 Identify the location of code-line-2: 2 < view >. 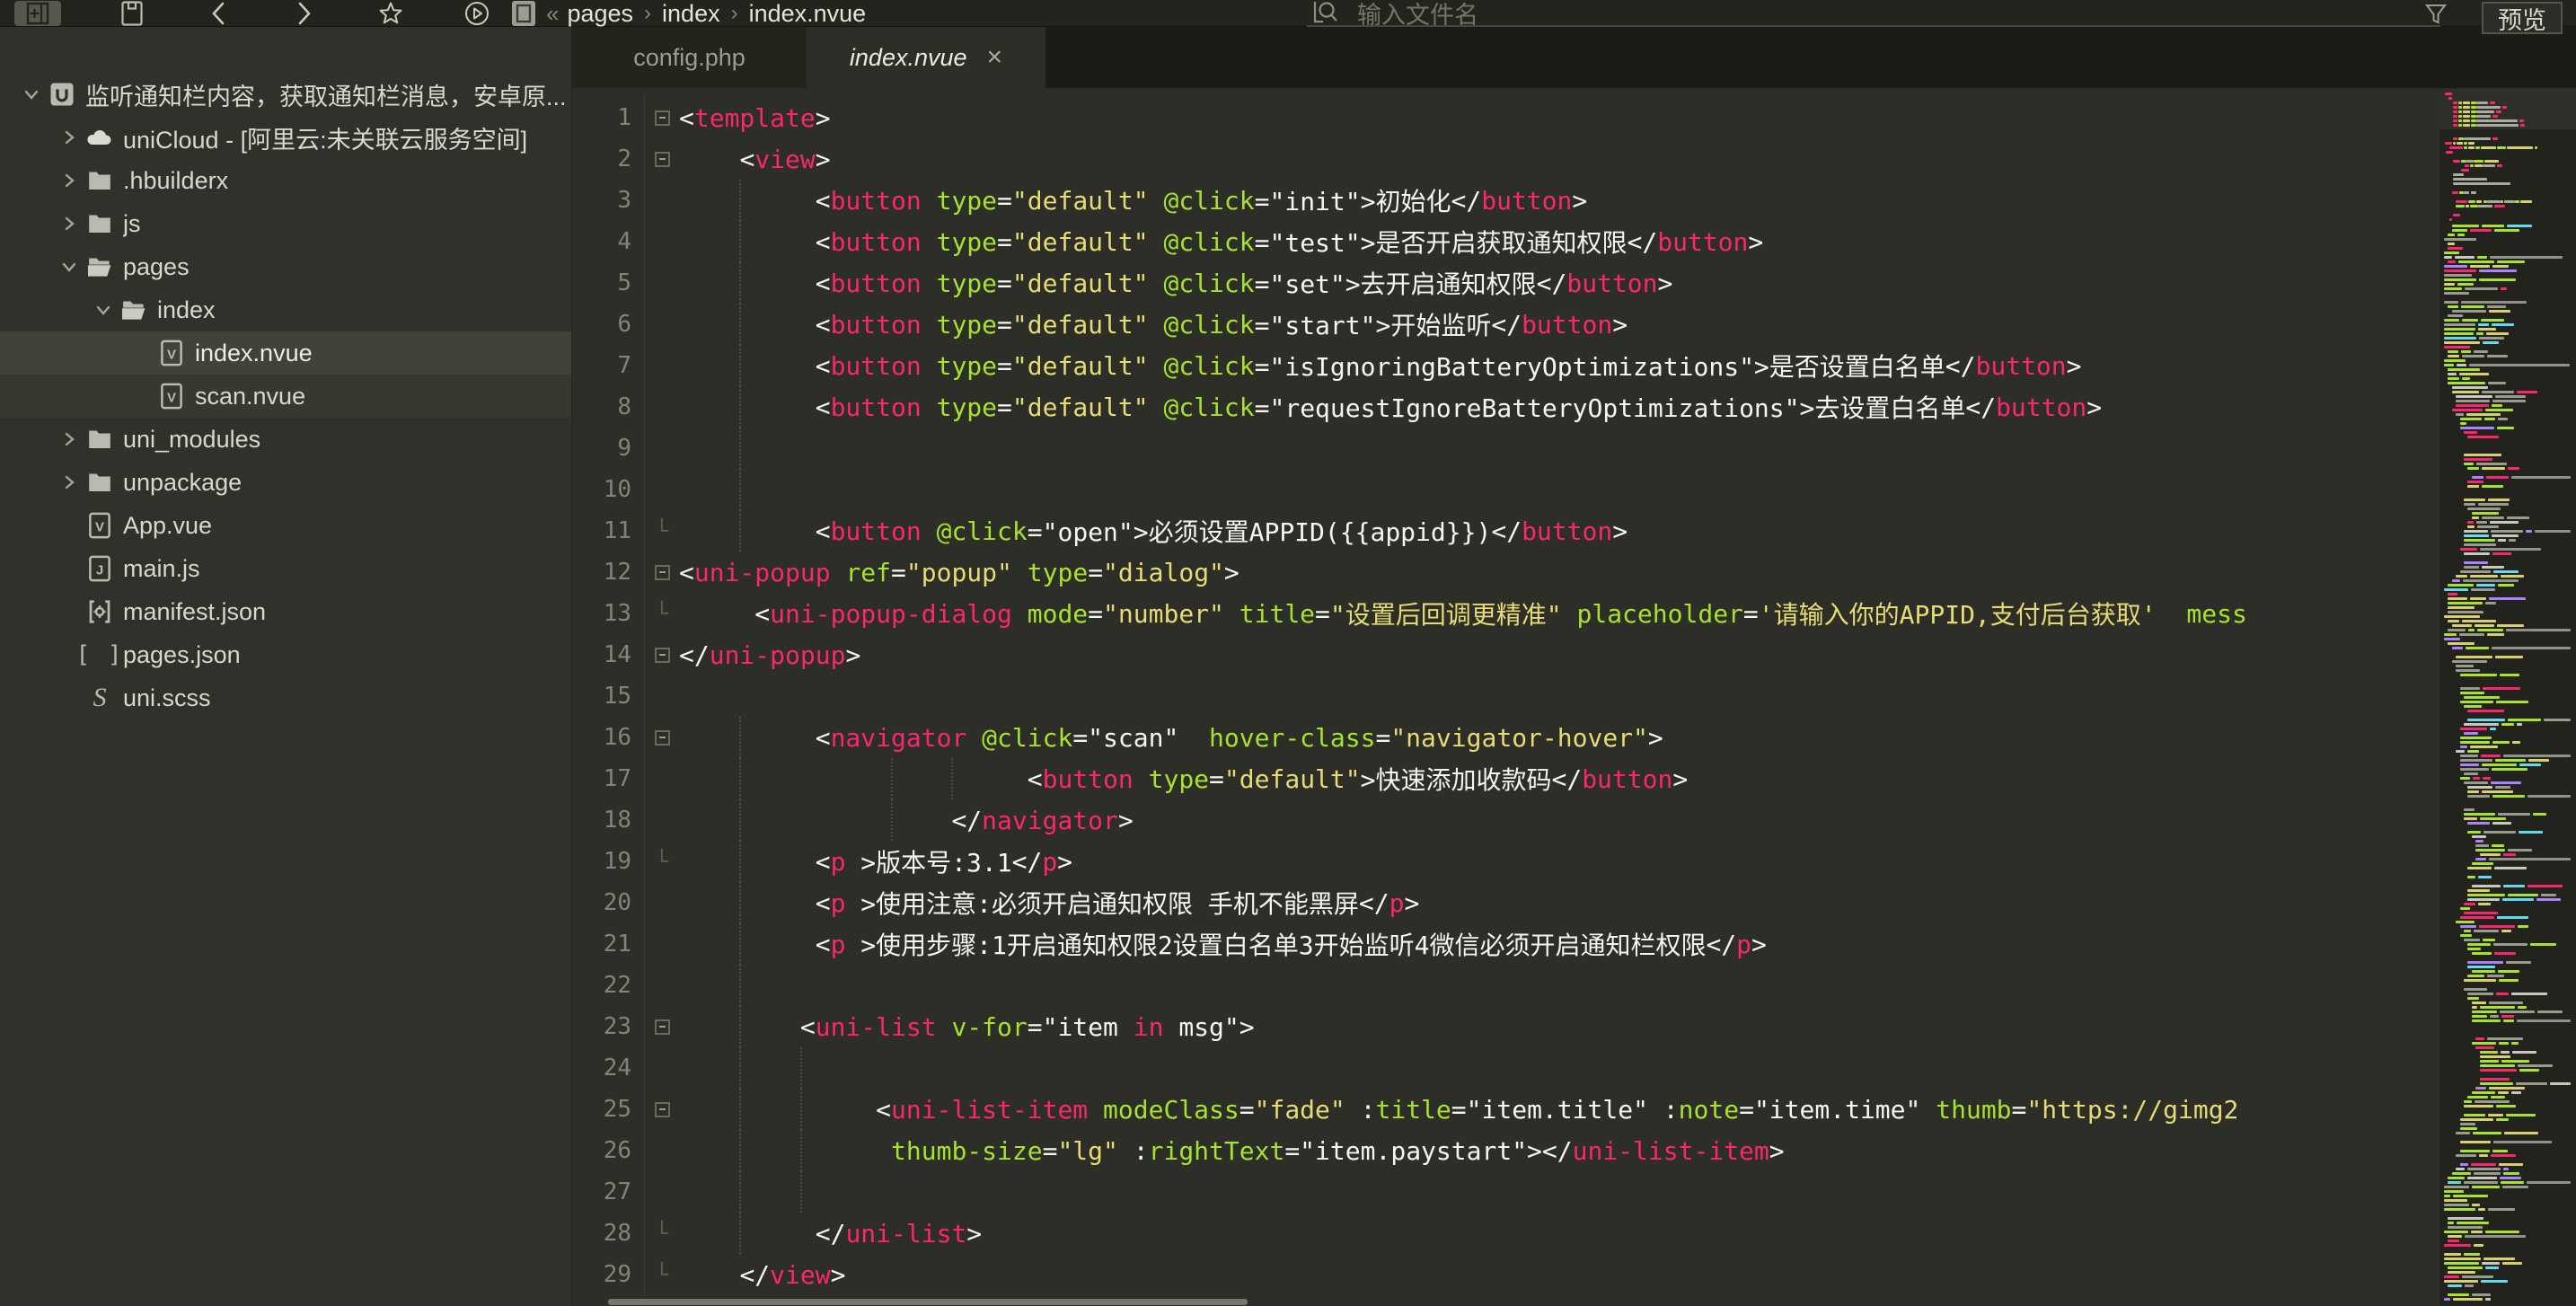
(1505, 159).